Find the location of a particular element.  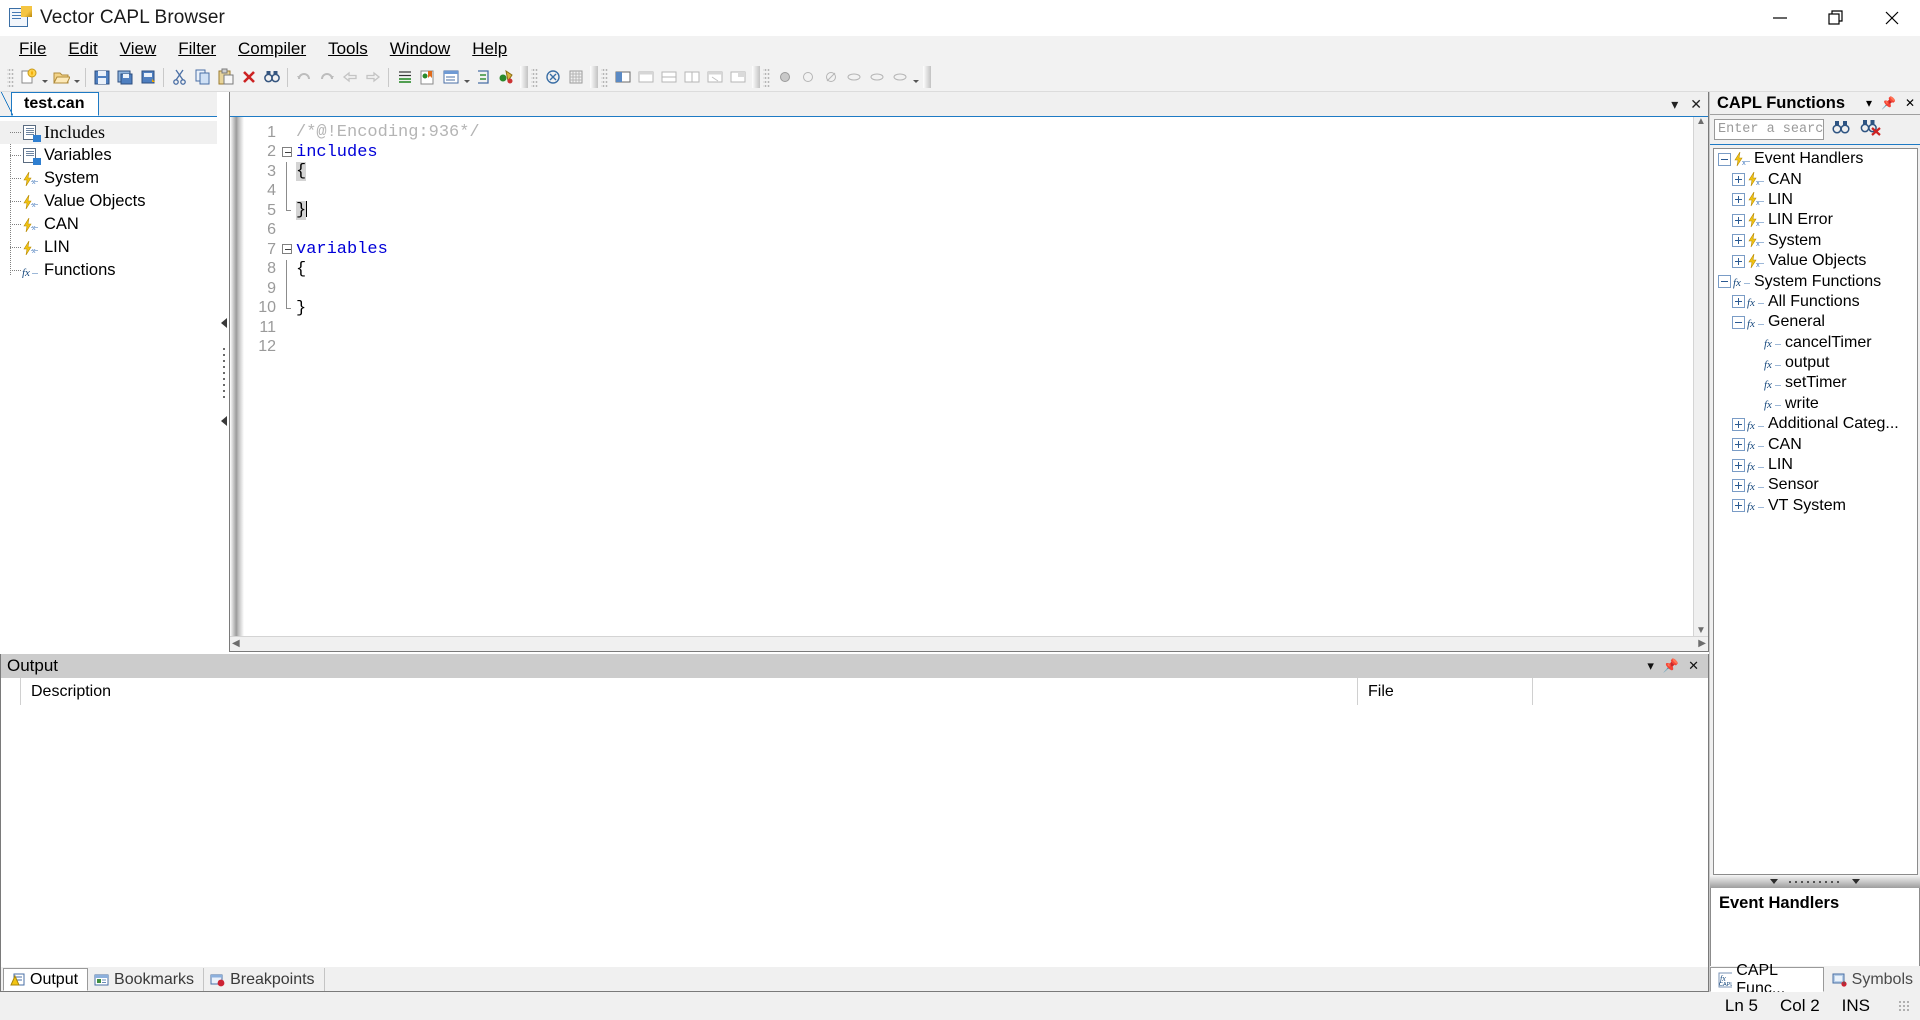

cut-icon is located at coordinates (179, 77).